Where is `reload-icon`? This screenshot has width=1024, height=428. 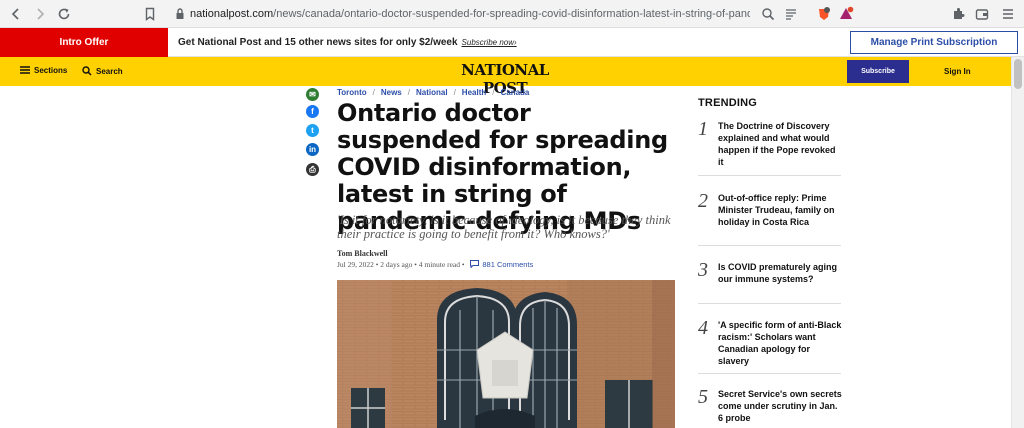
reload-icon is located at coordinates (64, 14).